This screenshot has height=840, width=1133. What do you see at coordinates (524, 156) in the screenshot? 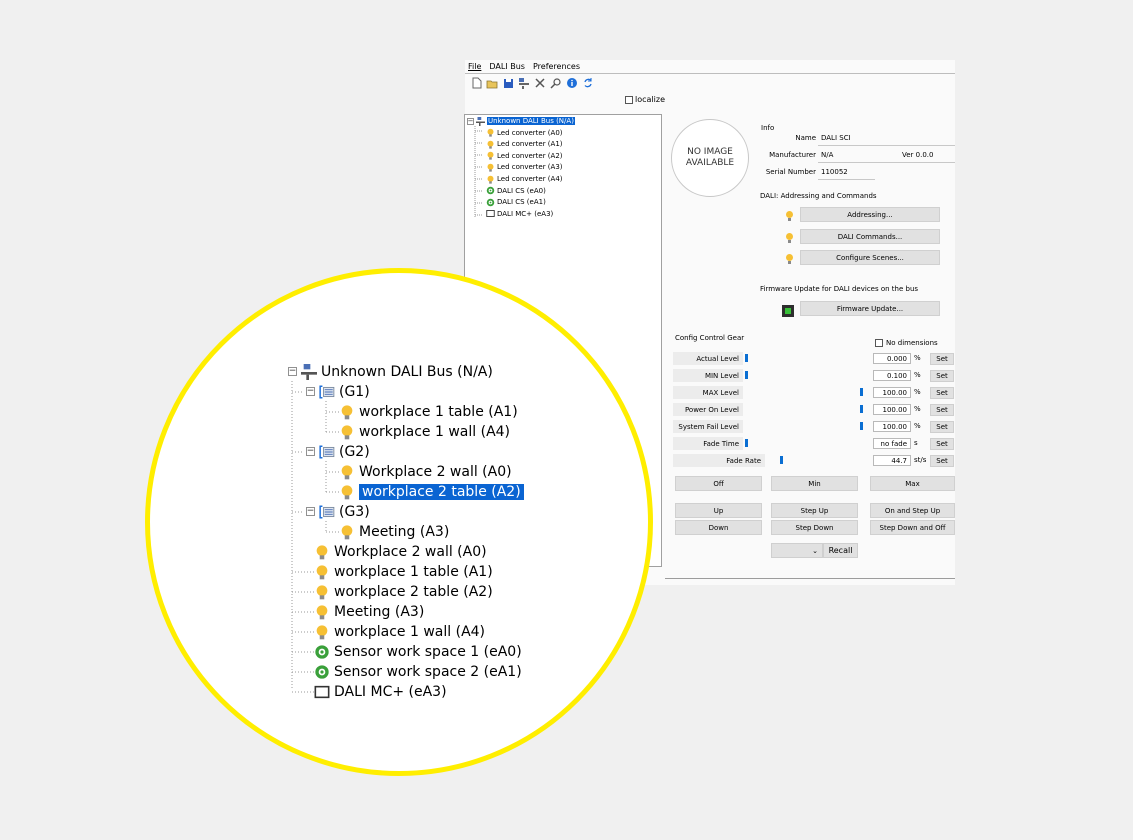
I see `tree-item: Led converter (A2)` at bounding box center [524, 156].